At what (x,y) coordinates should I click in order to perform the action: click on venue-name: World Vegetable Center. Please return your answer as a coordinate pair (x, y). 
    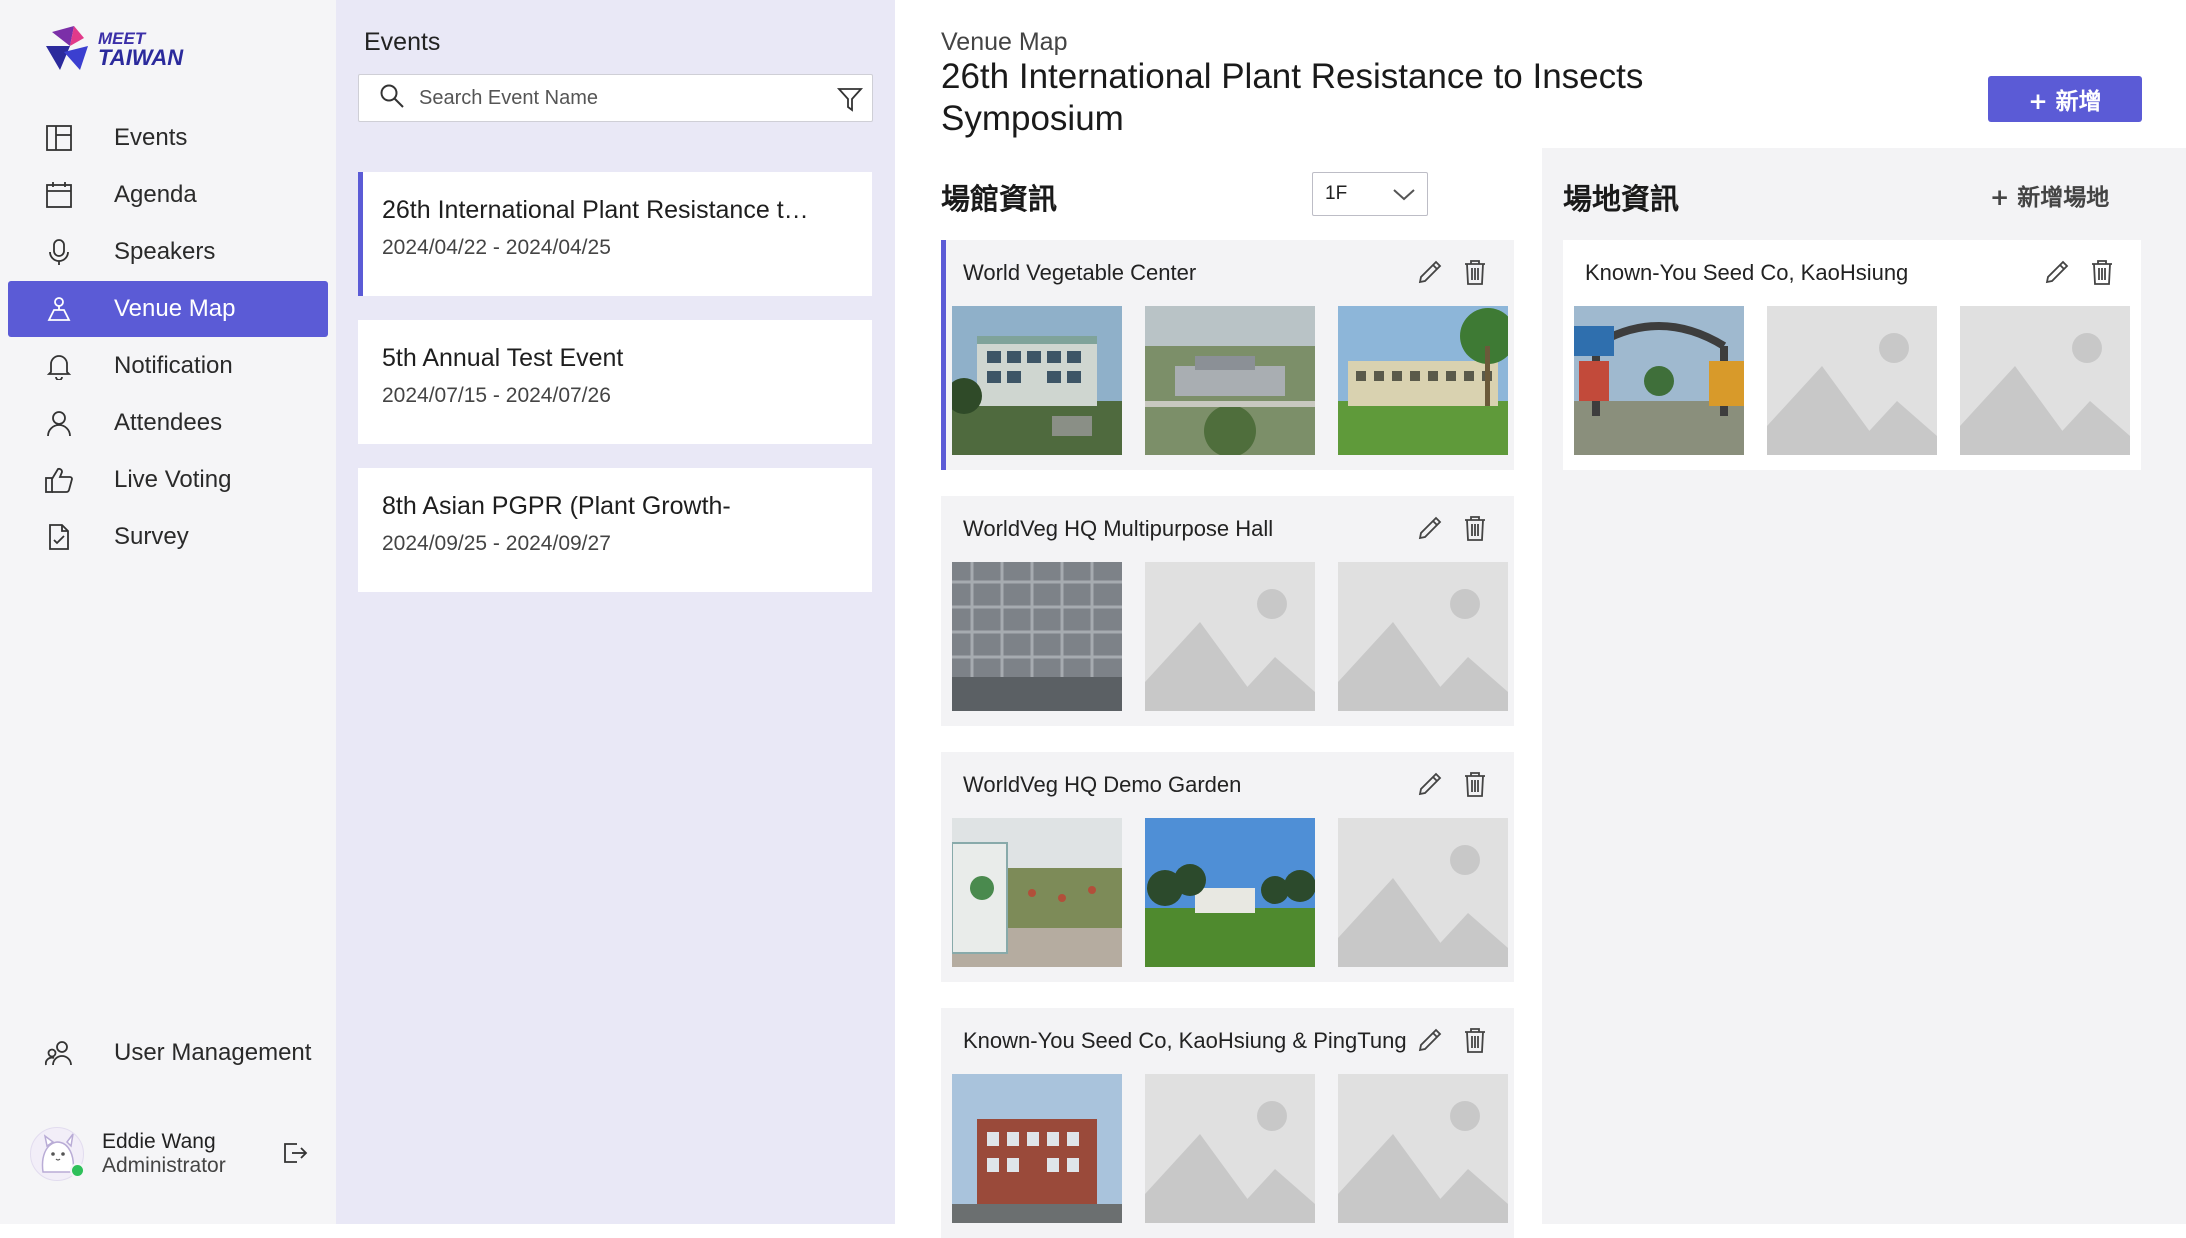
    Looking at the image, I should click on (1080, 272).